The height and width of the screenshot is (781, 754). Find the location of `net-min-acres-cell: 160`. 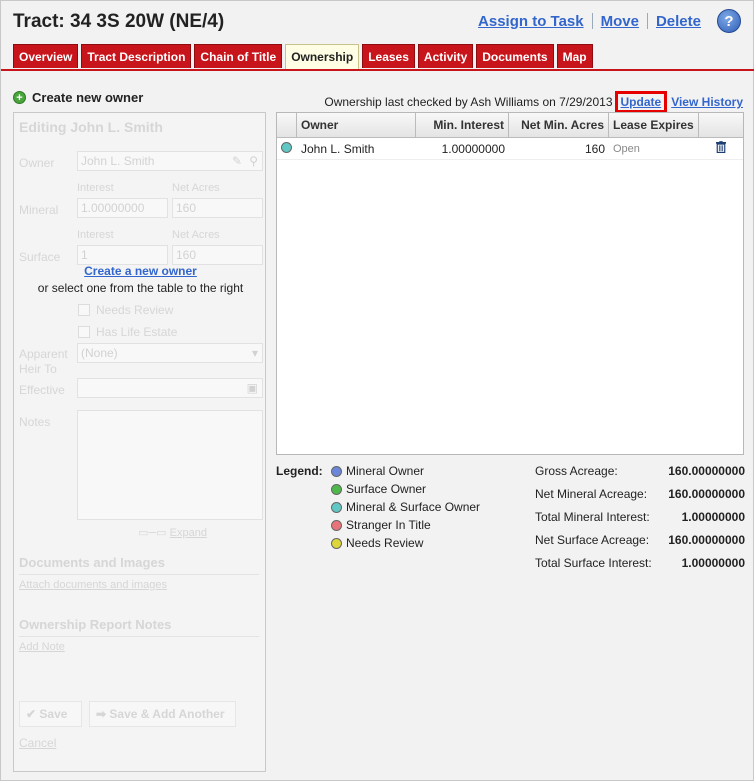

net-min-acres-cell: 160 is located at coordinates (594, 148).